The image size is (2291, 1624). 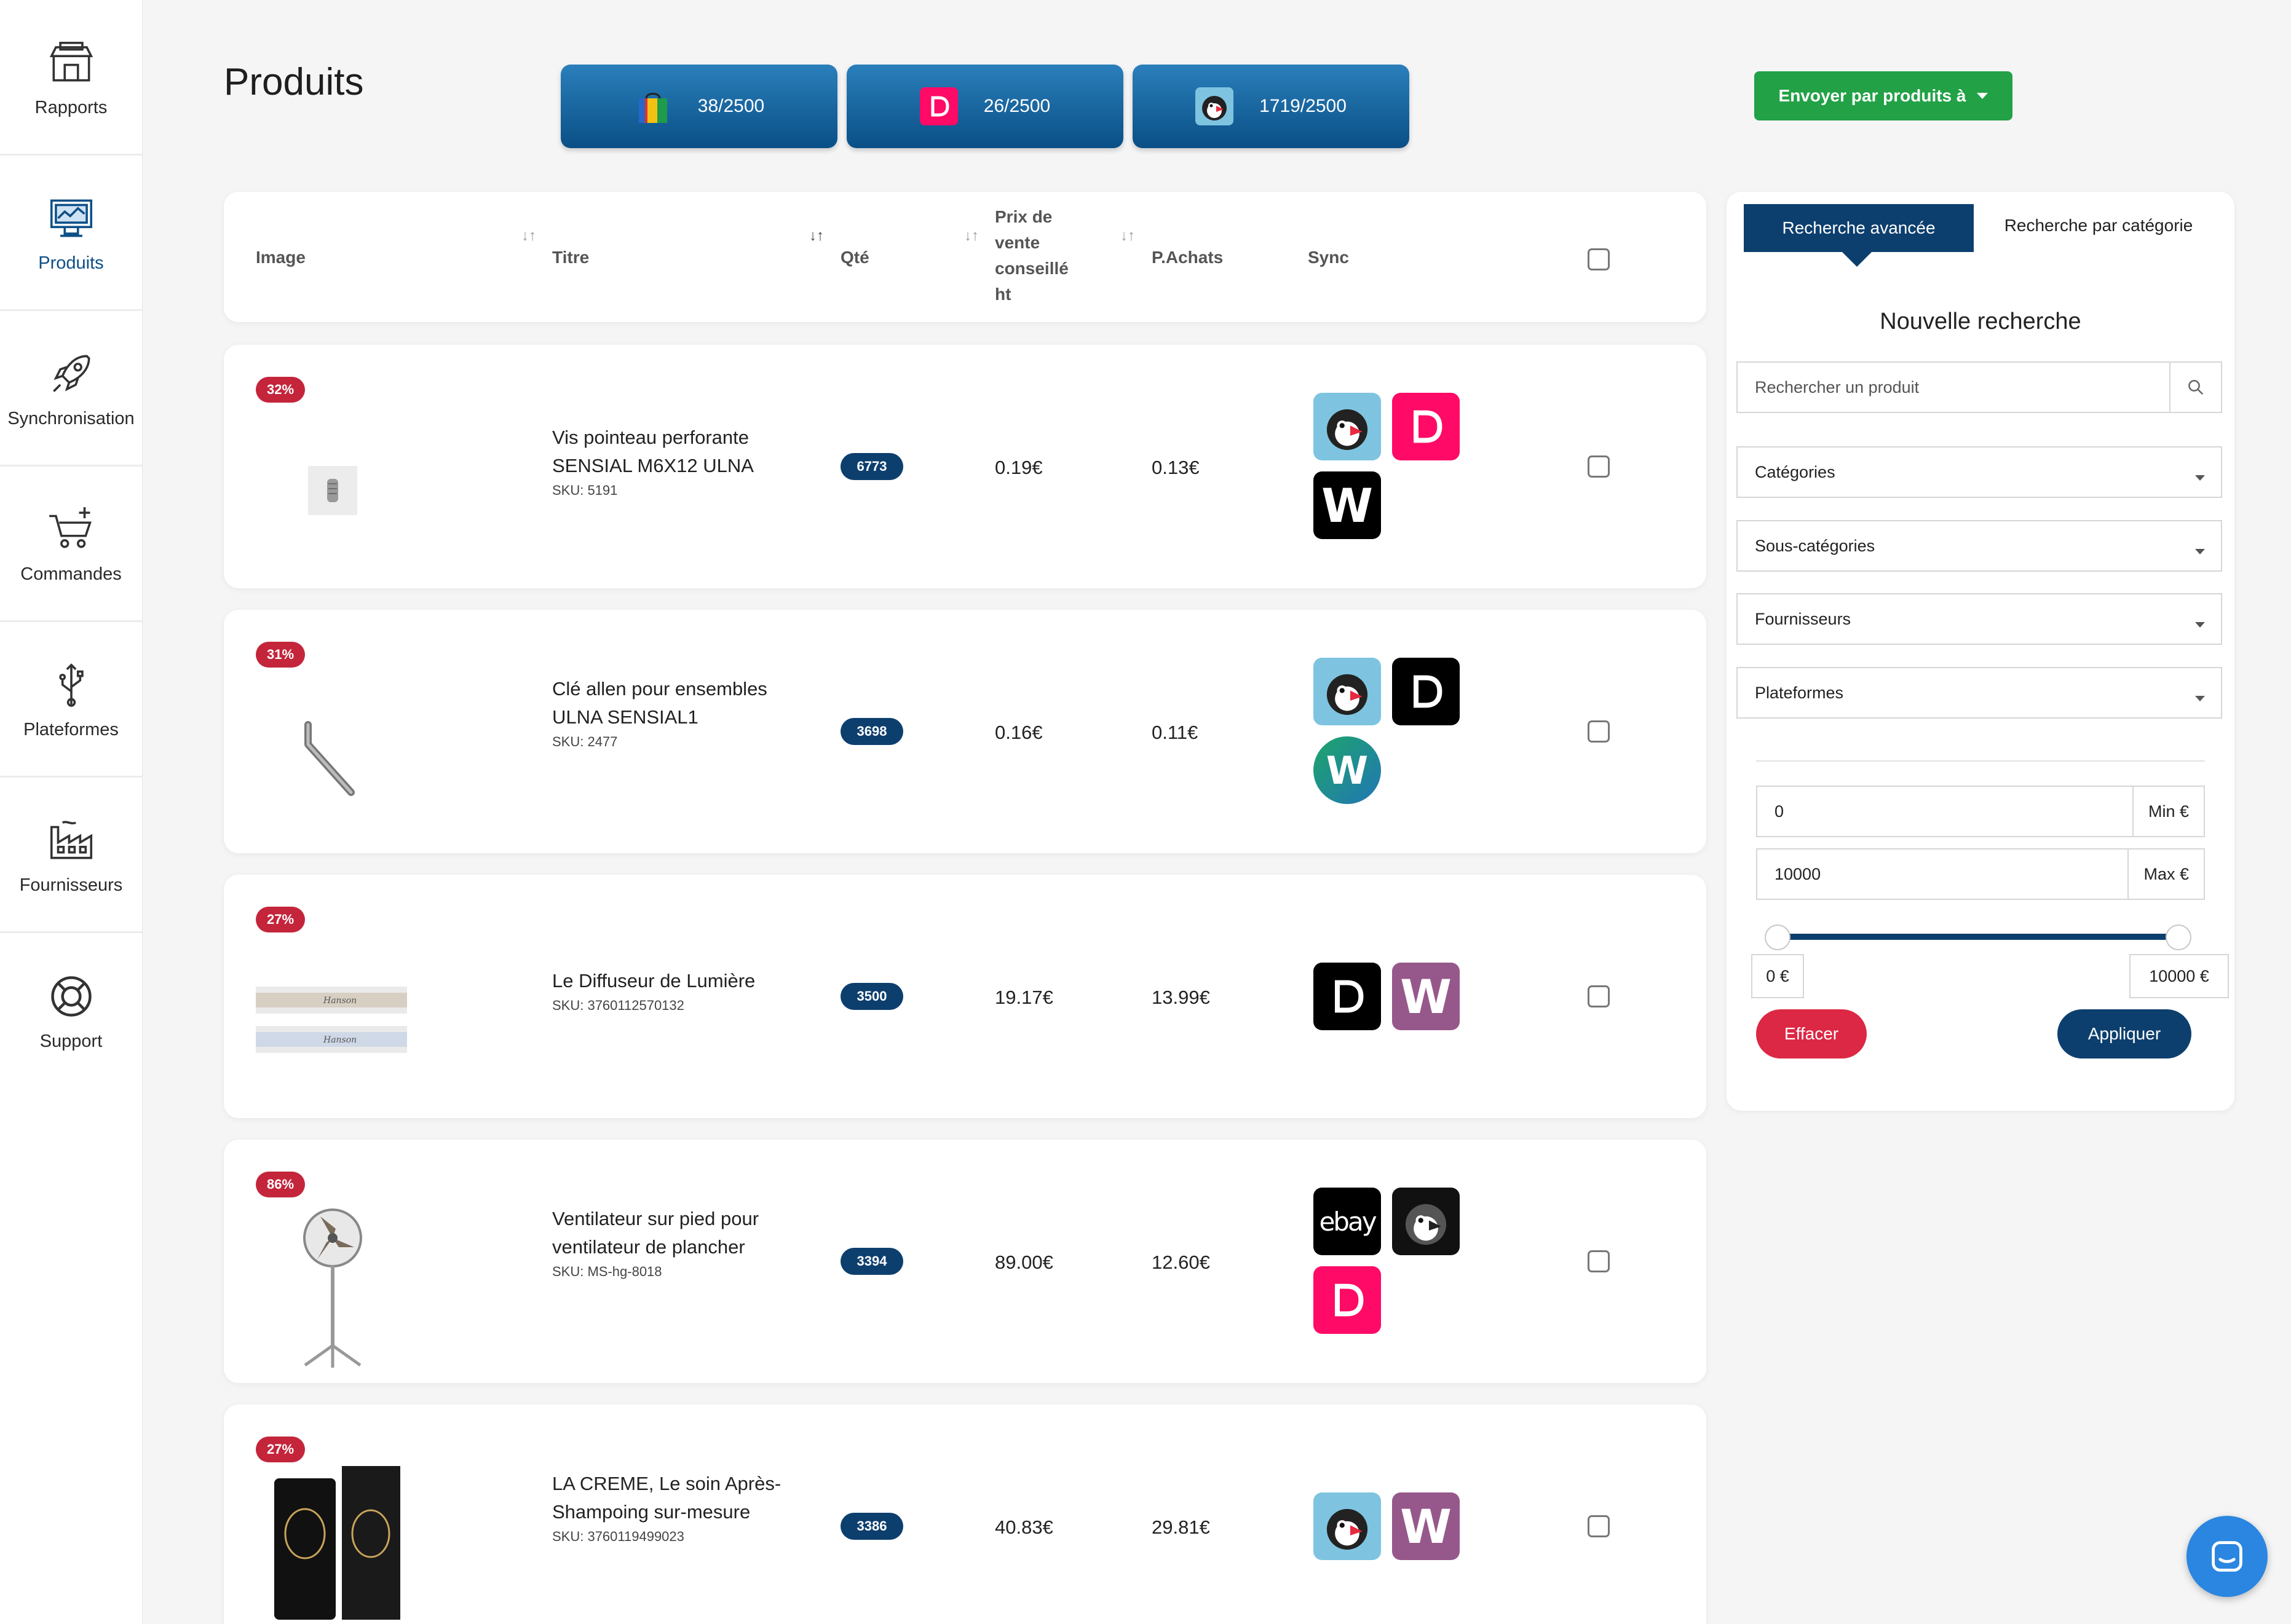 I want to click on product-image, so click(x=333, y=1287).